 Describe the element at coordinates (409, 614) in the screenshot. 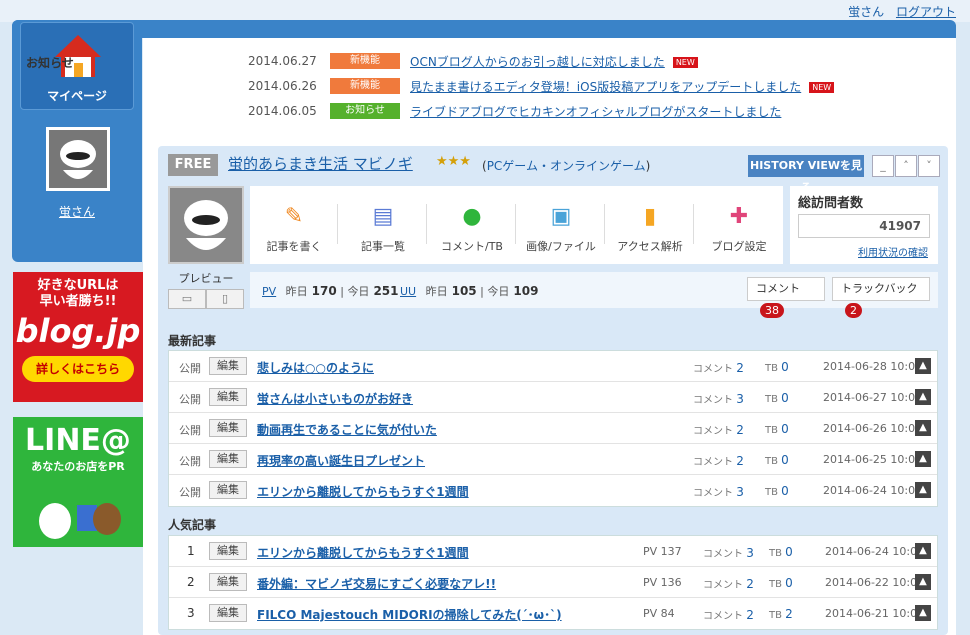

I see `article-title-link: FILCO Majestouch MIDORIの掃除してみた(´･ω･`)` at that location.